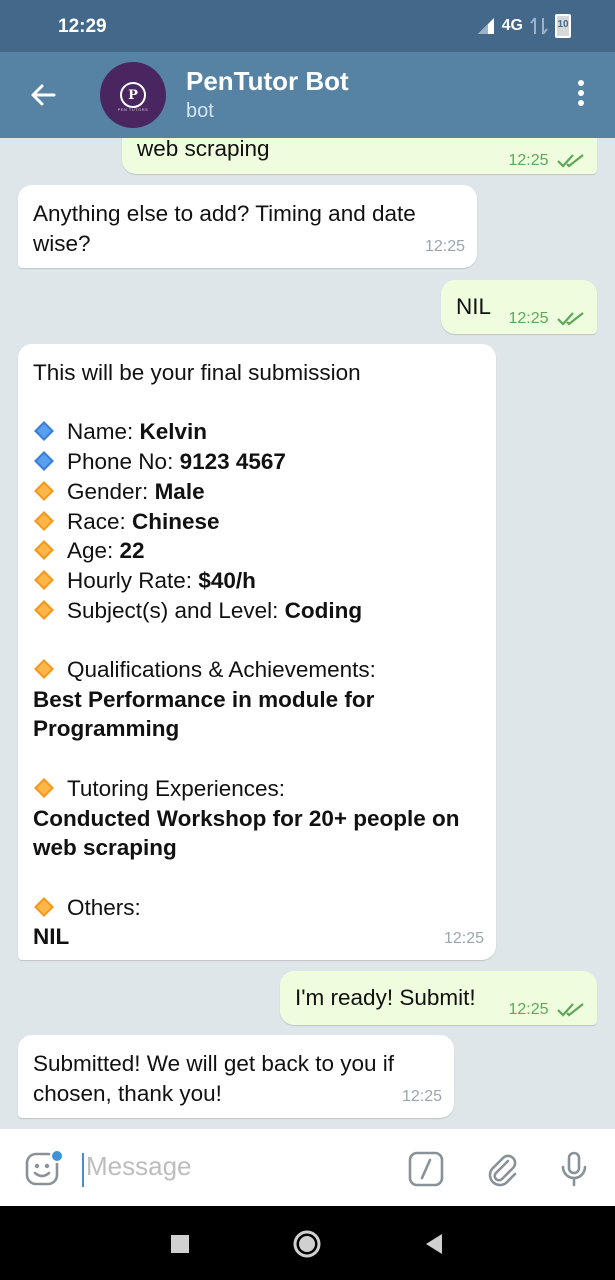  Describe the element at coordinates (256, 462) in the screenshot. I see `field-phone: Phone No: 9123 4567` at that location.